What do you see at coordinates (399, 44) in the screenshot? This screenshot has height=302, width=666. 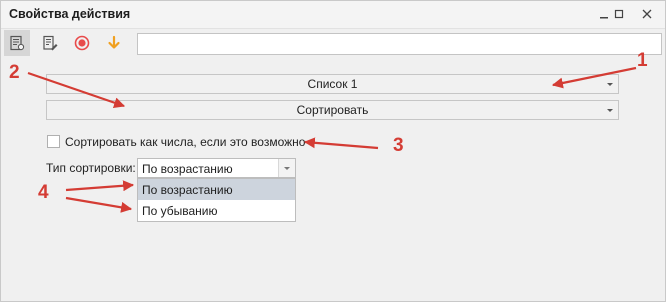 I see `toolbar-input` at bounding box center [399, 44].